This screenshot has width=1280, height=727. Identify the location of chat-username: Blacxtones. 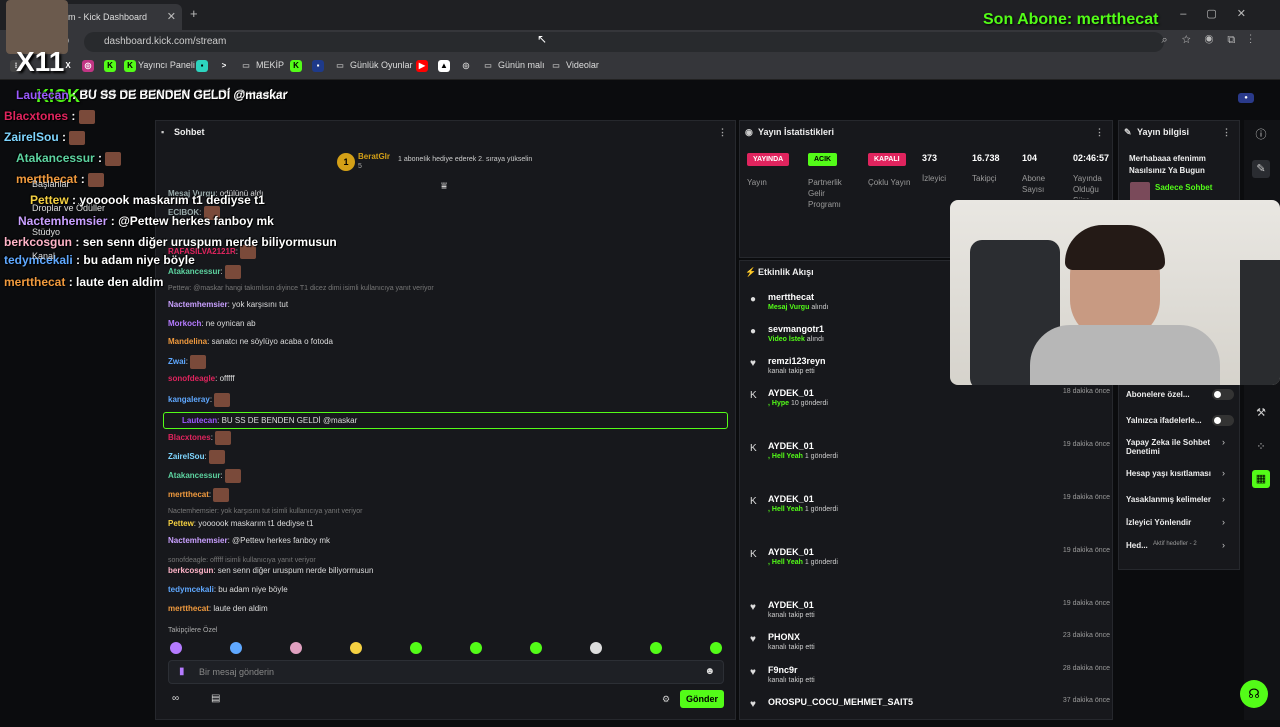
(189, 437).